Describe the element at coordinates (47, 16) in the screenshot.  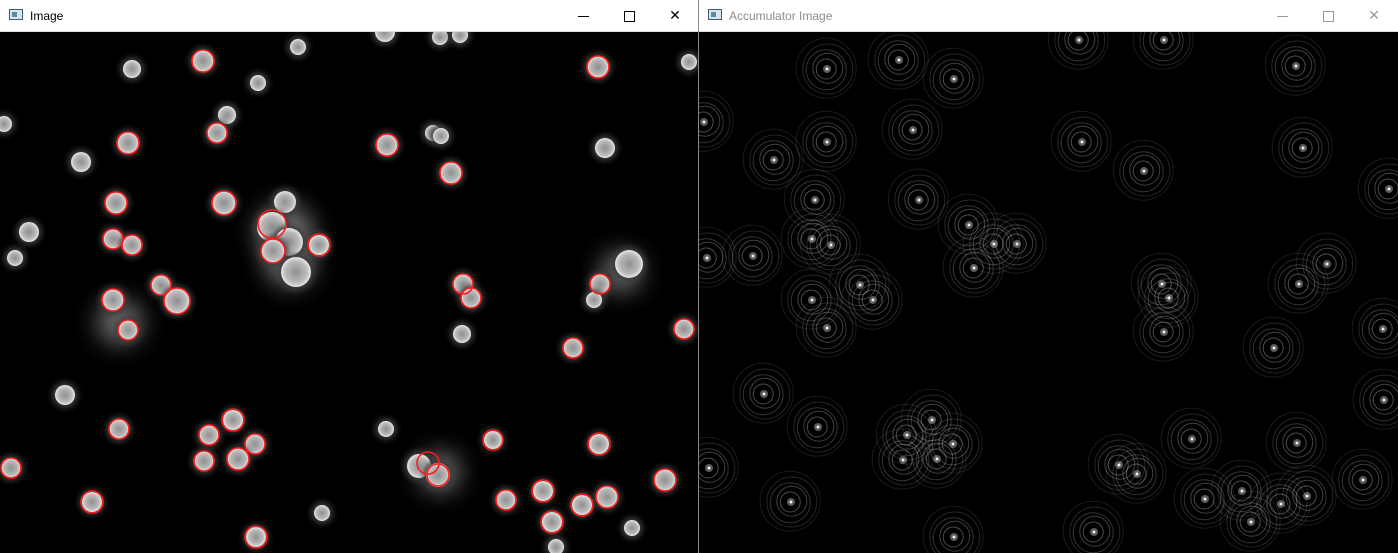
I see `image-window-title: Image` at that location.